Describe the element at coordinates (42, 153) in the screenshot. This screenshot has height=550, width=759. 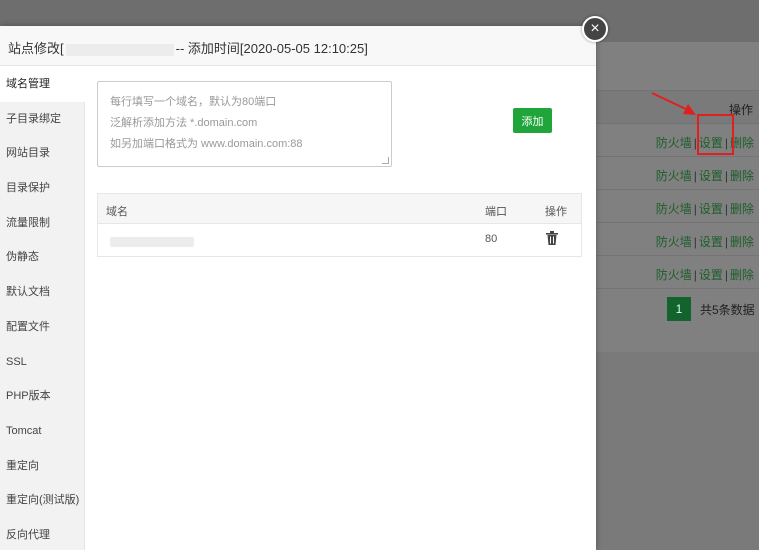
I see `sidebar-item-site-directory: 网站目录` at that location.